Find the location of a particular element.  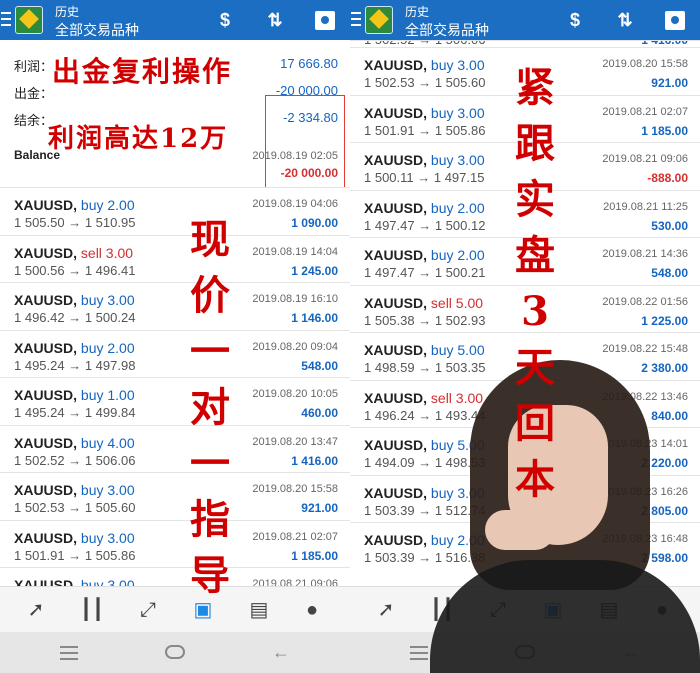

deal-side: sell 5.00 is located at coordinates (457, 302).